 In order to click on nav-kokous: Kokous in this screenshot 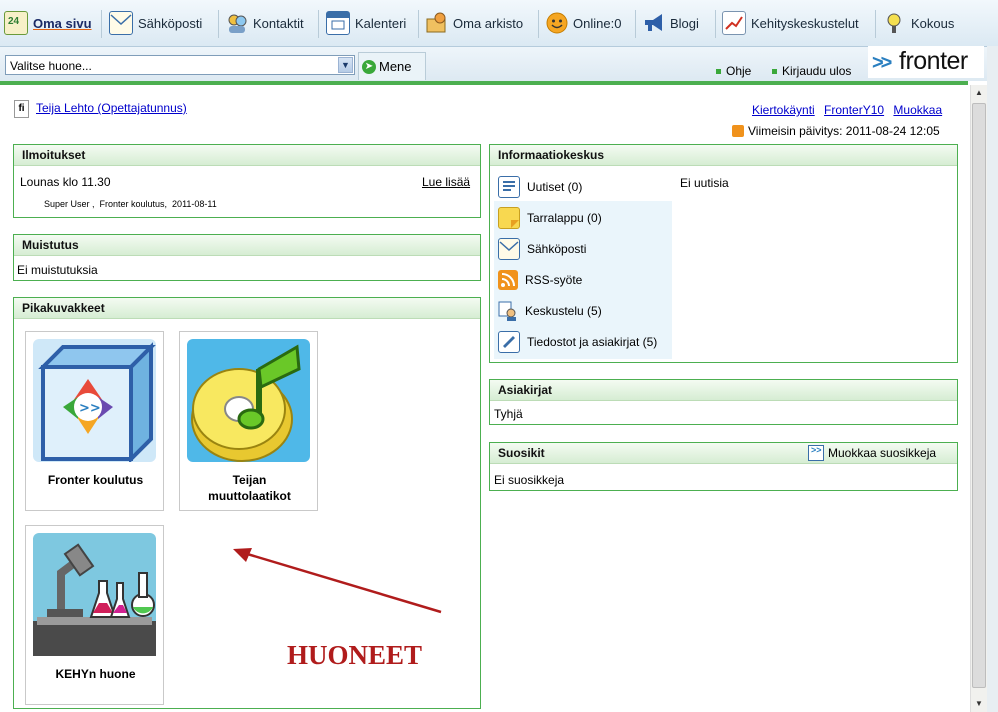, I will do `click(919, 23)`.